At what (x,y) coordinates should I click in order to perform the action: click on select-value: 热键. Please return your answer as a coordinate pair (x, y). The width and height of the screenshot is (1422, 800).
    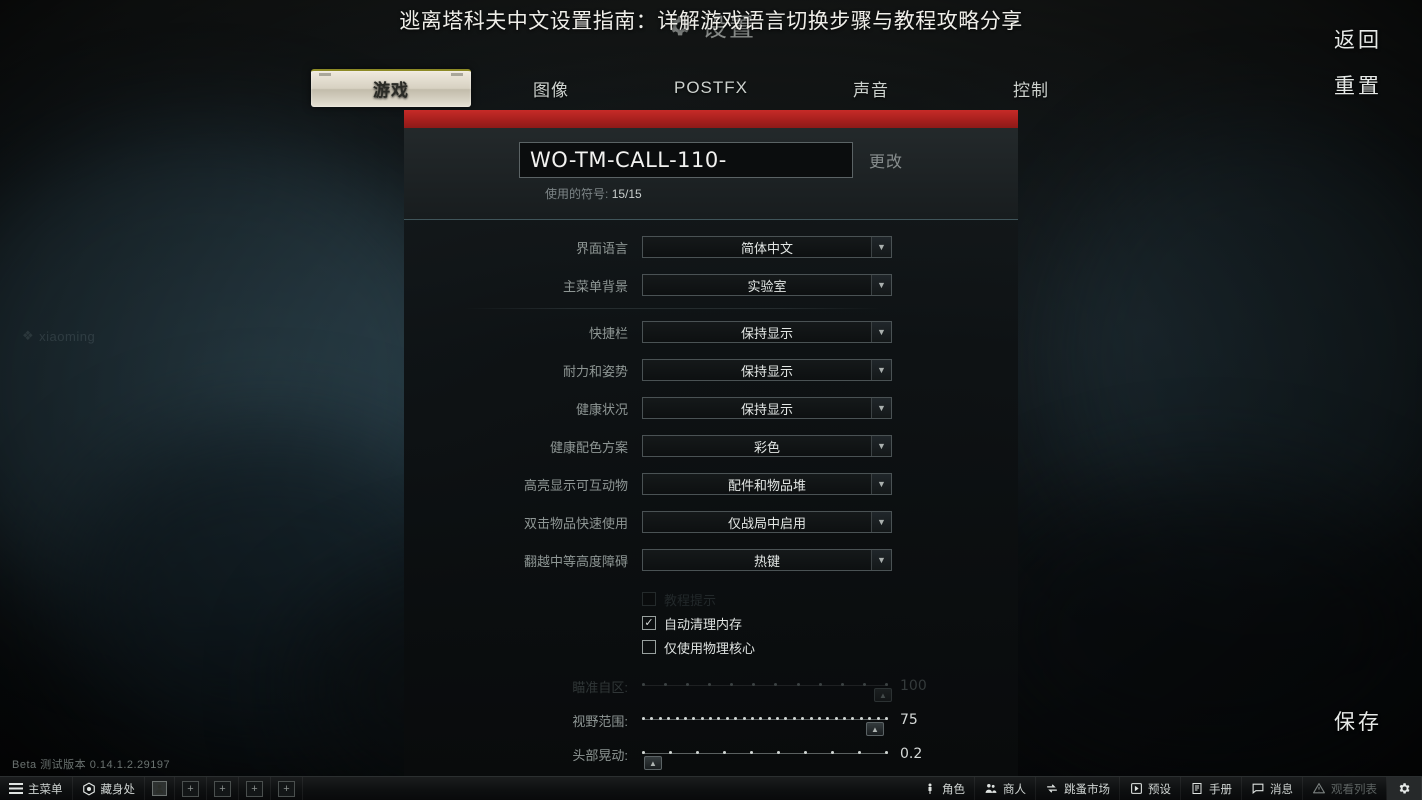
    Looking at the image, I should click on (766, 561).